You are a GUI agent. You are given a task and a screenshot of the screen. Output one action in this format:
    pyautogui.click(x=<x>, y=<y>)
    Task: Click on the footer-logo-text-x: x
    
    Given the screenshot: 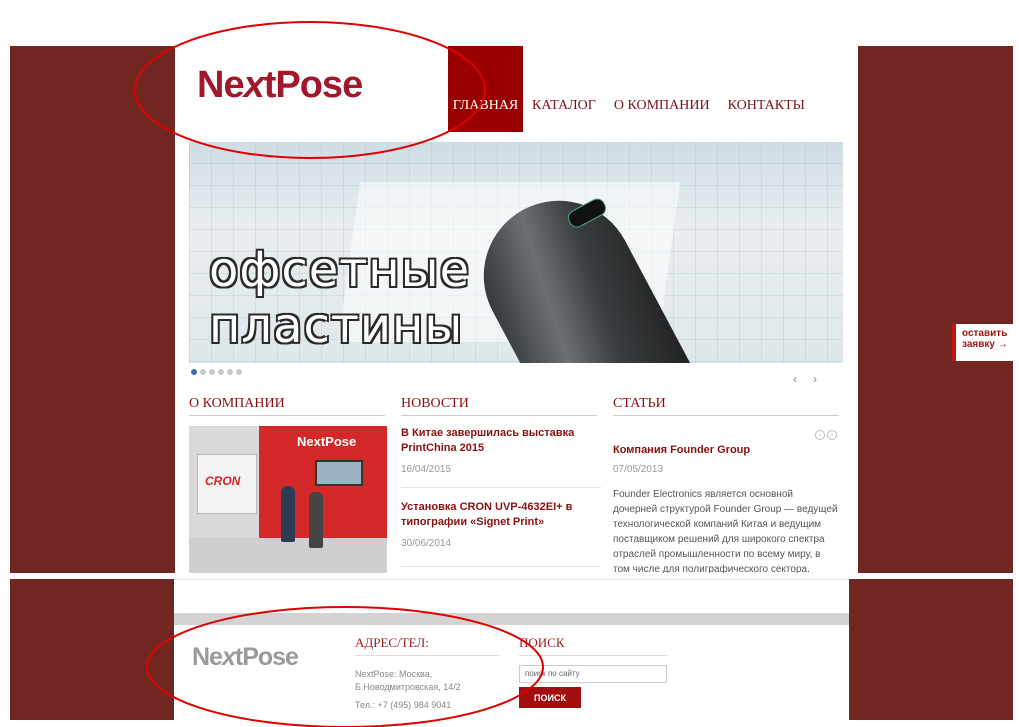 What is the action you would take?
    pyautogui.click(x=228, y=657)
    